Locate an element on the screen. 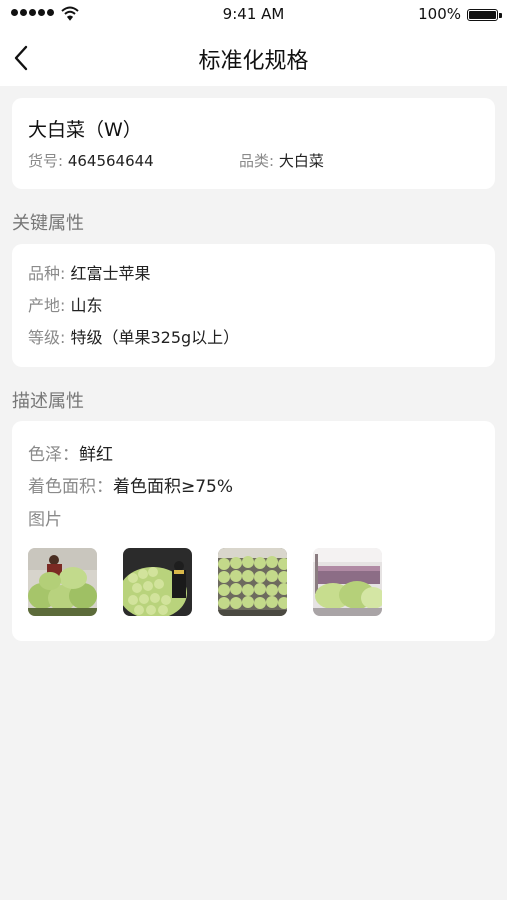  attr-value: 特级（单果325g以上） is located at coordinates (155, 337).